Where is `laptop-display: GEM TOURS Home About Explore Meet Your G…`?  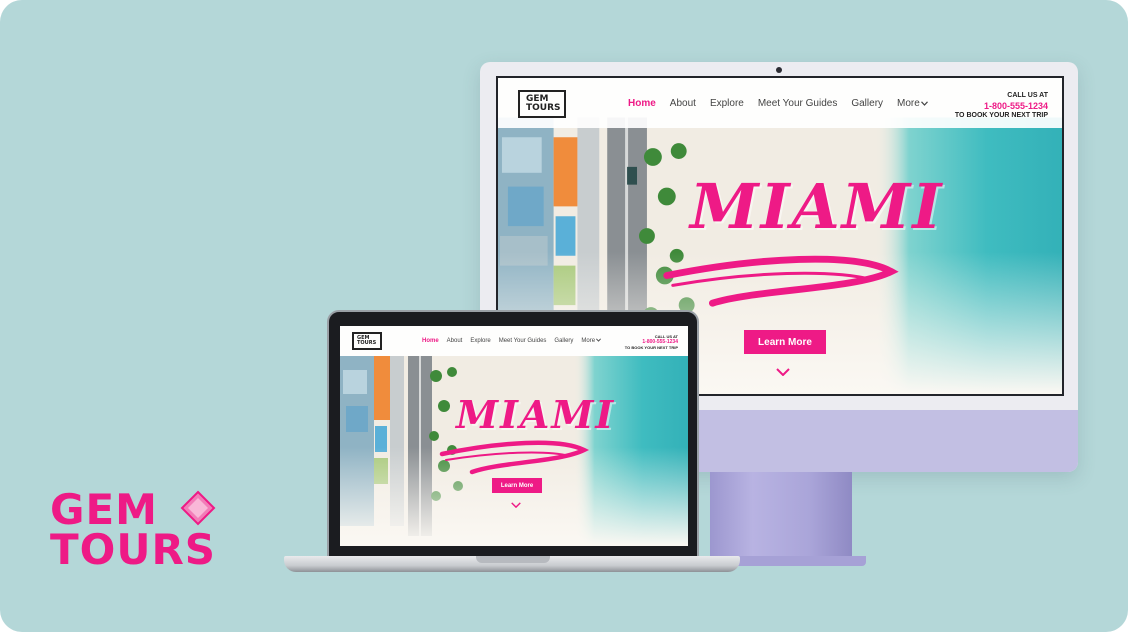
laptop-display: GEM TOURS Home About Explore Meet Your G… is located at coordinates (513, 434).